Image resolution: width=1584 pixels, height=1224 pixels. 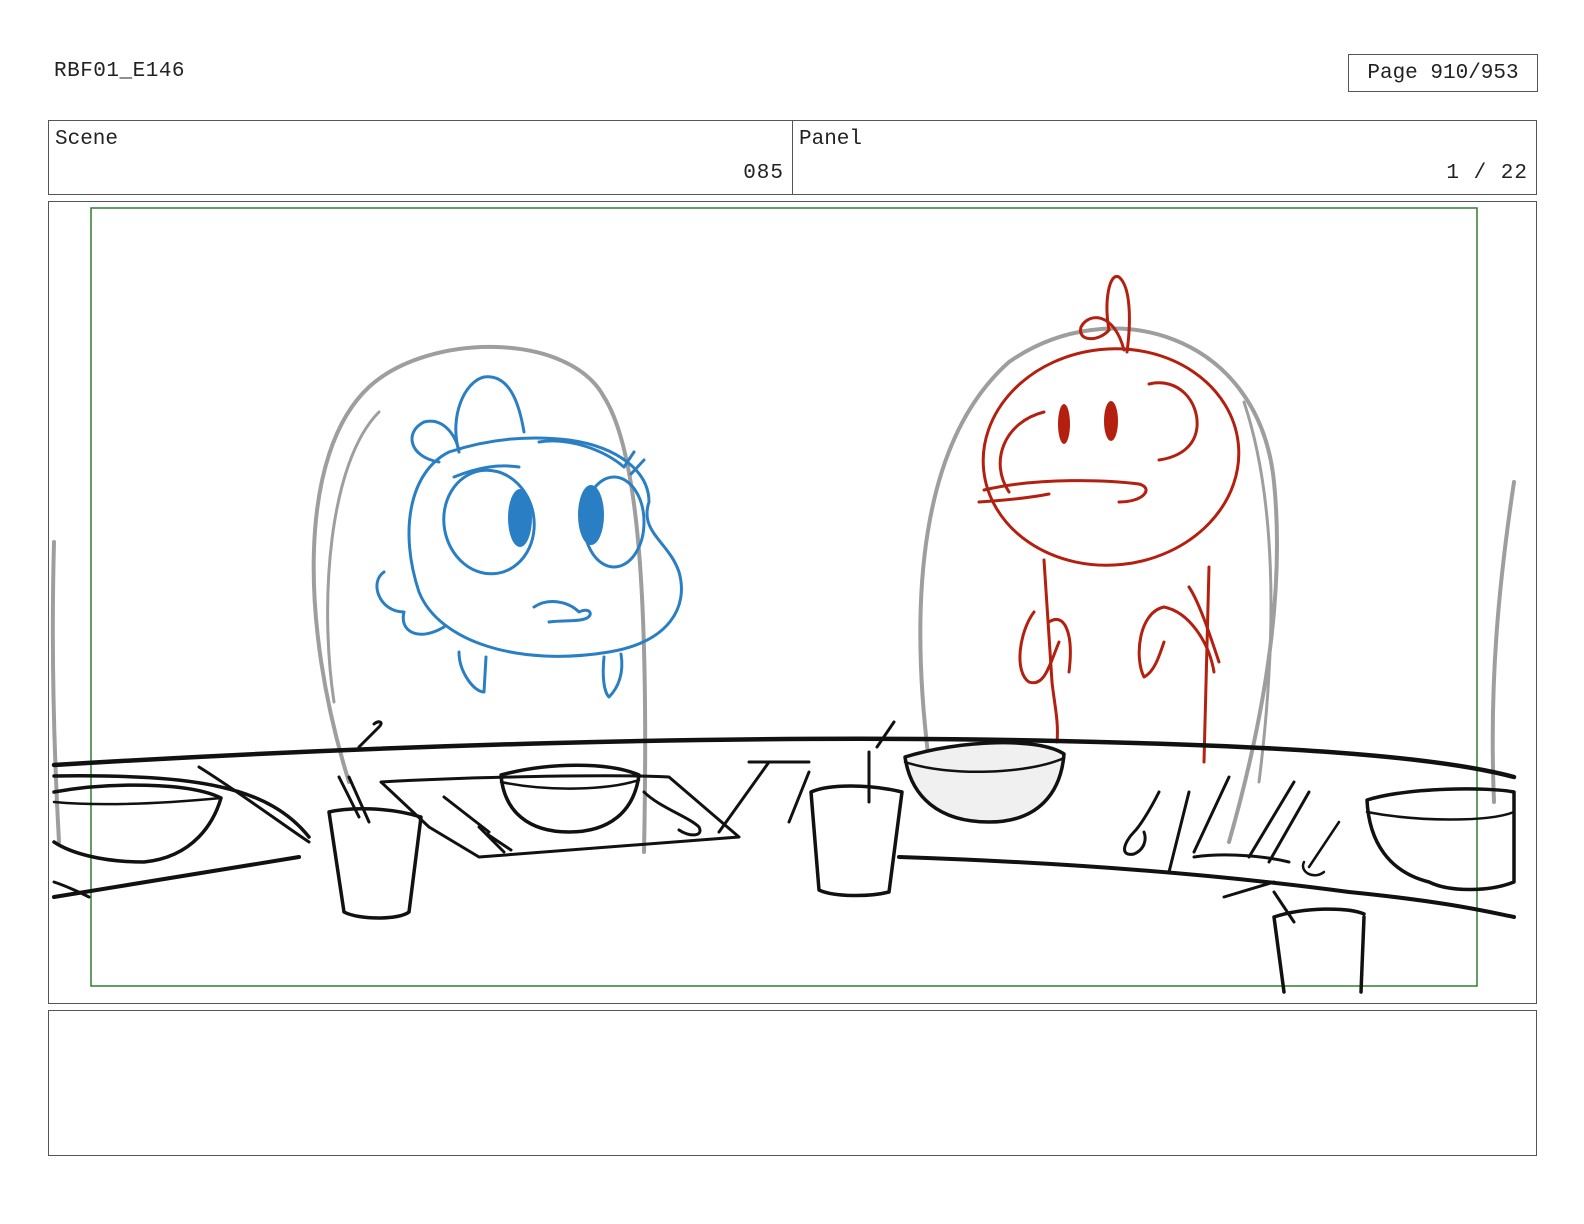 What do you see at coordinates (672, 813) in the screenshot?
I see `left-spoon` at bounding box center [672, 813].